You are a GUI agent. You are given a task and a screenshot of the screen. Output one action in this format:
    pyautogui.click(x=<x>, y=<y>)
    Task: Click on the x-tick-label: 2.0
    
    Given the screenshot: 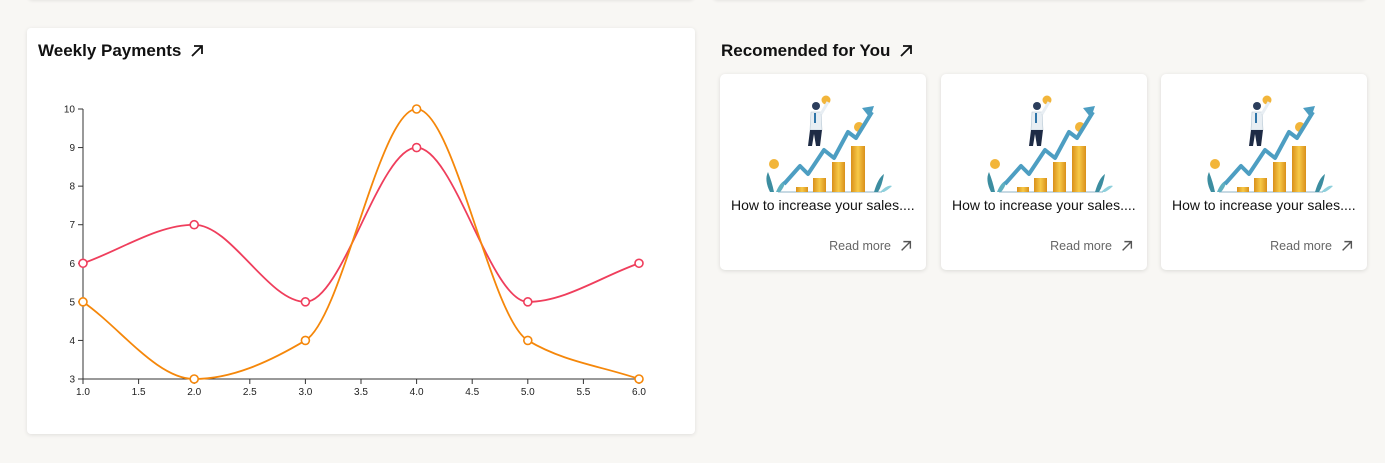 What is the action you would take?
    pyautogui.click(x=194, y=392)
    